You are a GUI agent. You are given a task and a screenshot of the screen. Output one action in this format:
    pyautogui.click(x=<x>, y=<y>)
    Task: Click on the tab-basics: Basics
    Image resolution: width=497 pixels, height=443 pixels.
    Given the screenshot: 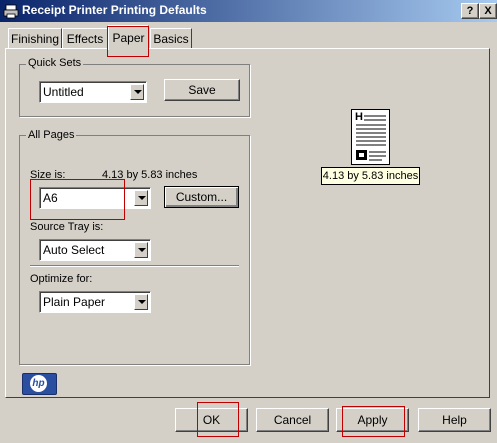 What is the action you would take?
    pyautogui.click(x=171, y=38)
    